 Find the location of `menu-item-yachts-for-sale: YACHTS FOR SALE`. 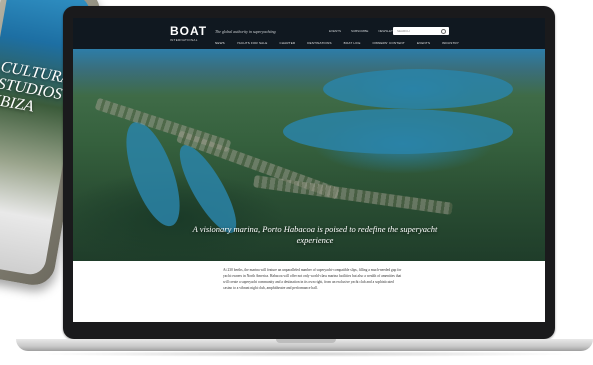

menu-item-yachts-for-sale: YACHTS FOR SALE is located at coordinates (252, 43).